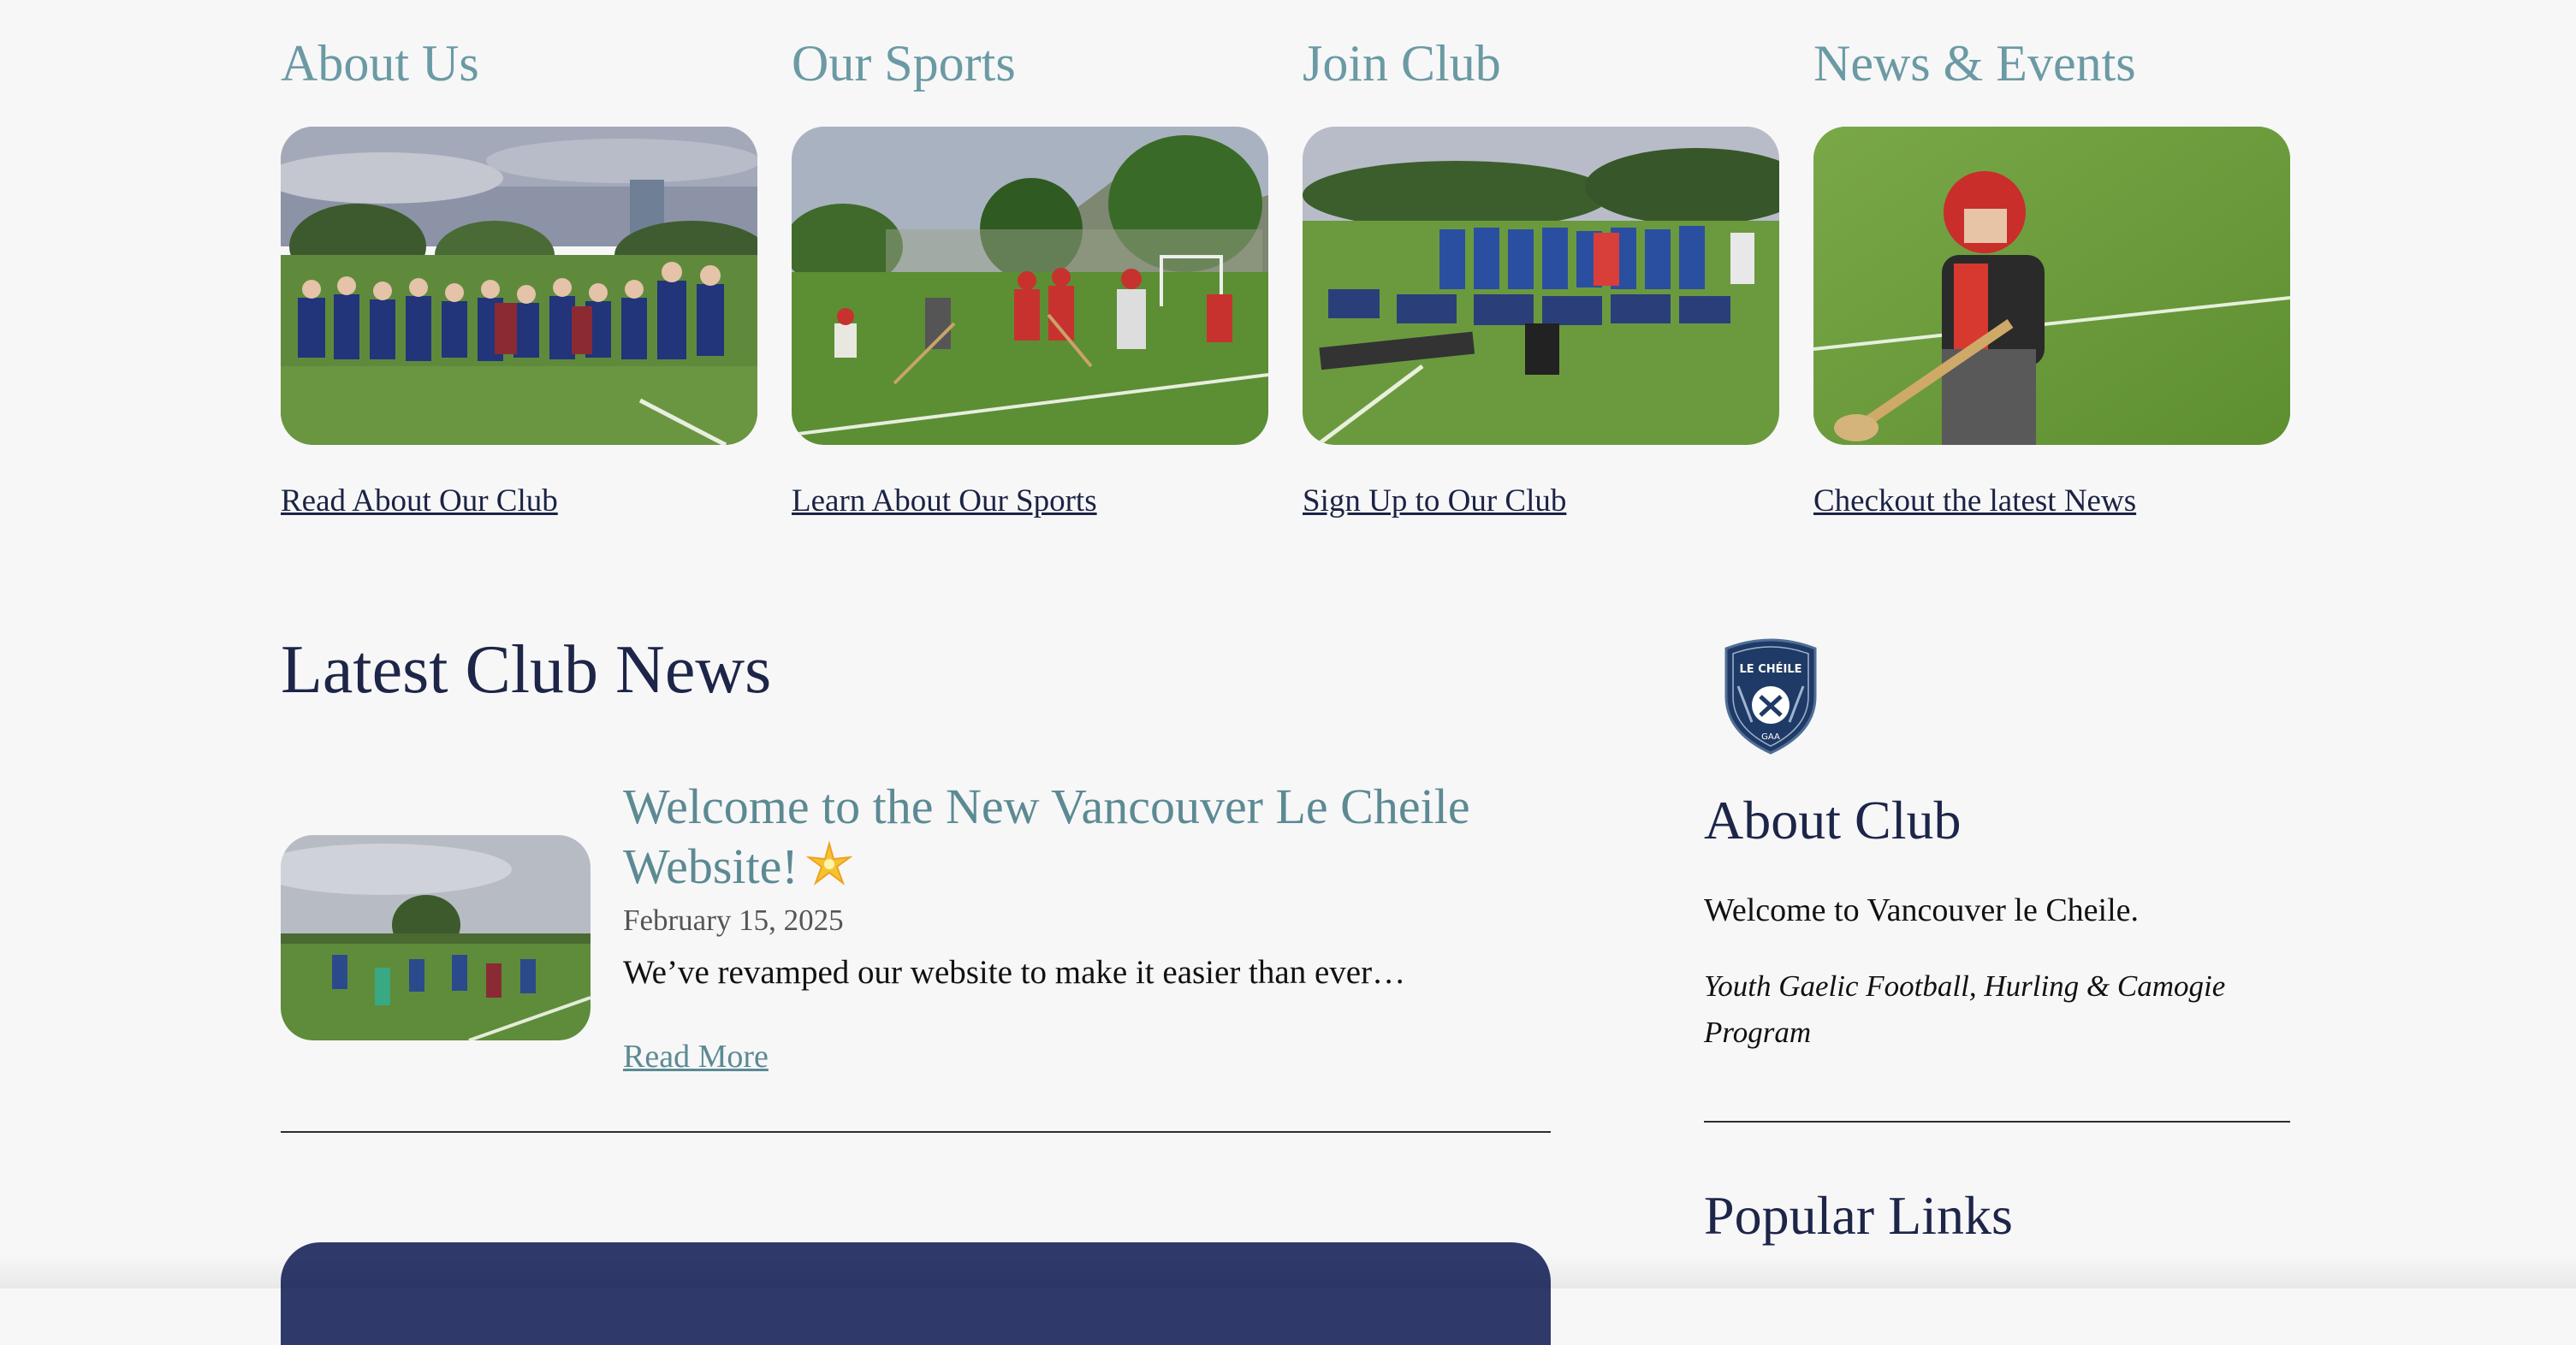 The height and width of the screenshot is (1345, 2576). What do you see at coordinates (1541, 501) in the screenshot?
I see `sign-up-club-link: Sign Up to Our Club` at bounding box center [1541, 501].